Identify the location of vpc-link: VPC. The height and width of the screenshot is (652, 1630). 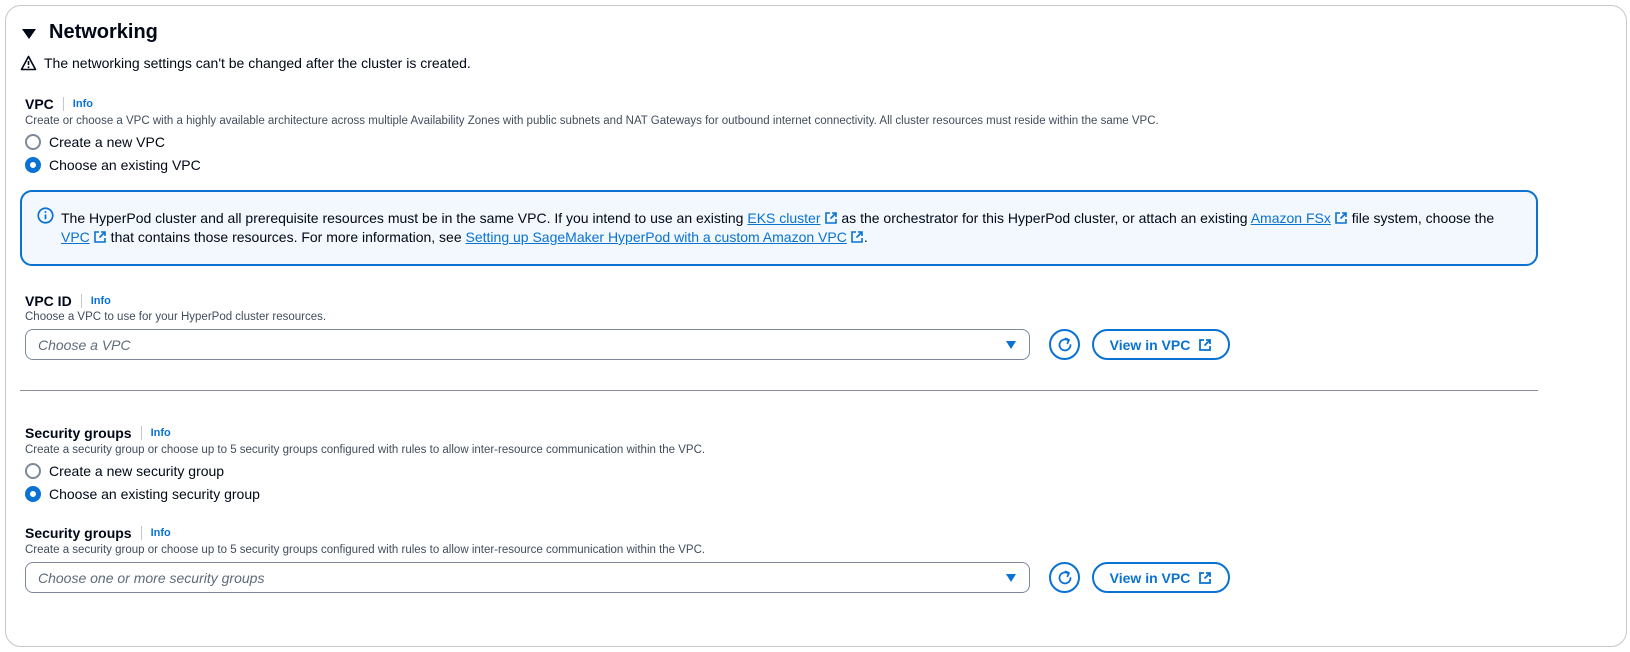
(75, 237).